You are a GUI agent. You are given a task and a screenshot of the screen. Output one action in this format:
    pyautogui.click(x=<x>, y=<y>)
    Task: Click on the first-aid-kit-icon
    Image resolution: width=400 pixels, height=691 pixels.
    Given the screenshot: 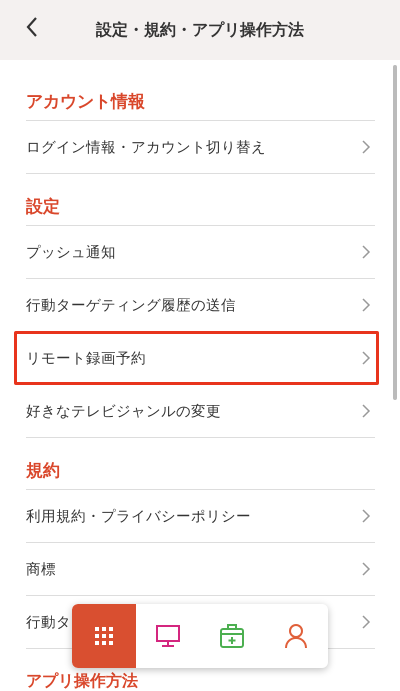 What is the action you would take?
    pyautogui.click(x=232, y=636)
    